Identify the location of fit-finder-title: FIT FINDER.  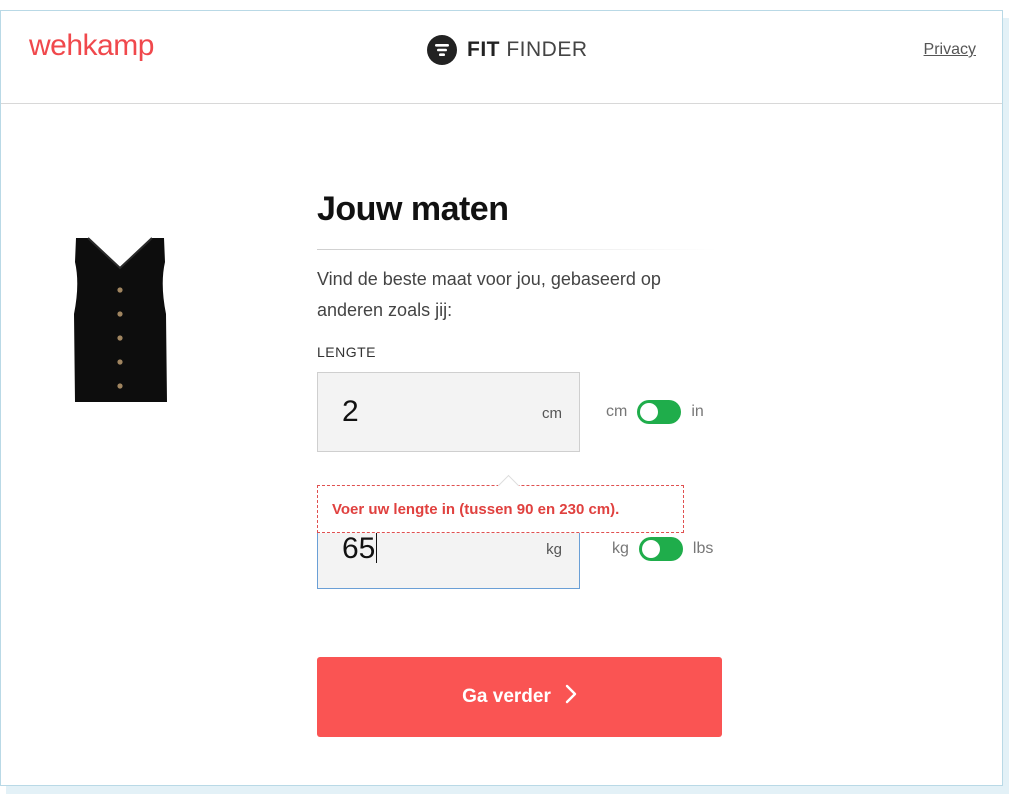
(527, 49).